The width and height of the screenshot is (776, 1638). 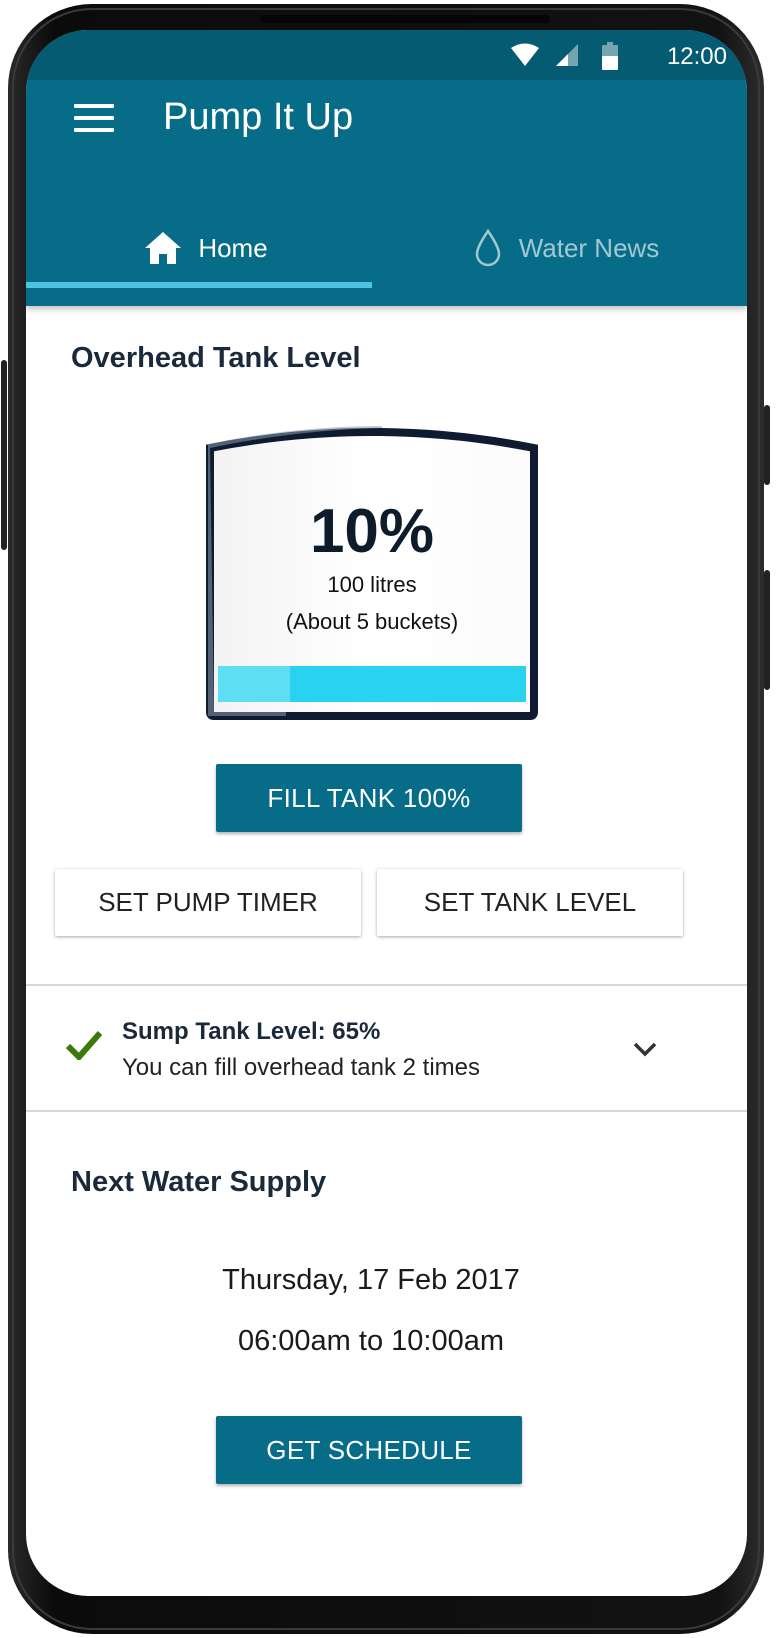 I want to click on menu-icon, so click(x=94, y=120).